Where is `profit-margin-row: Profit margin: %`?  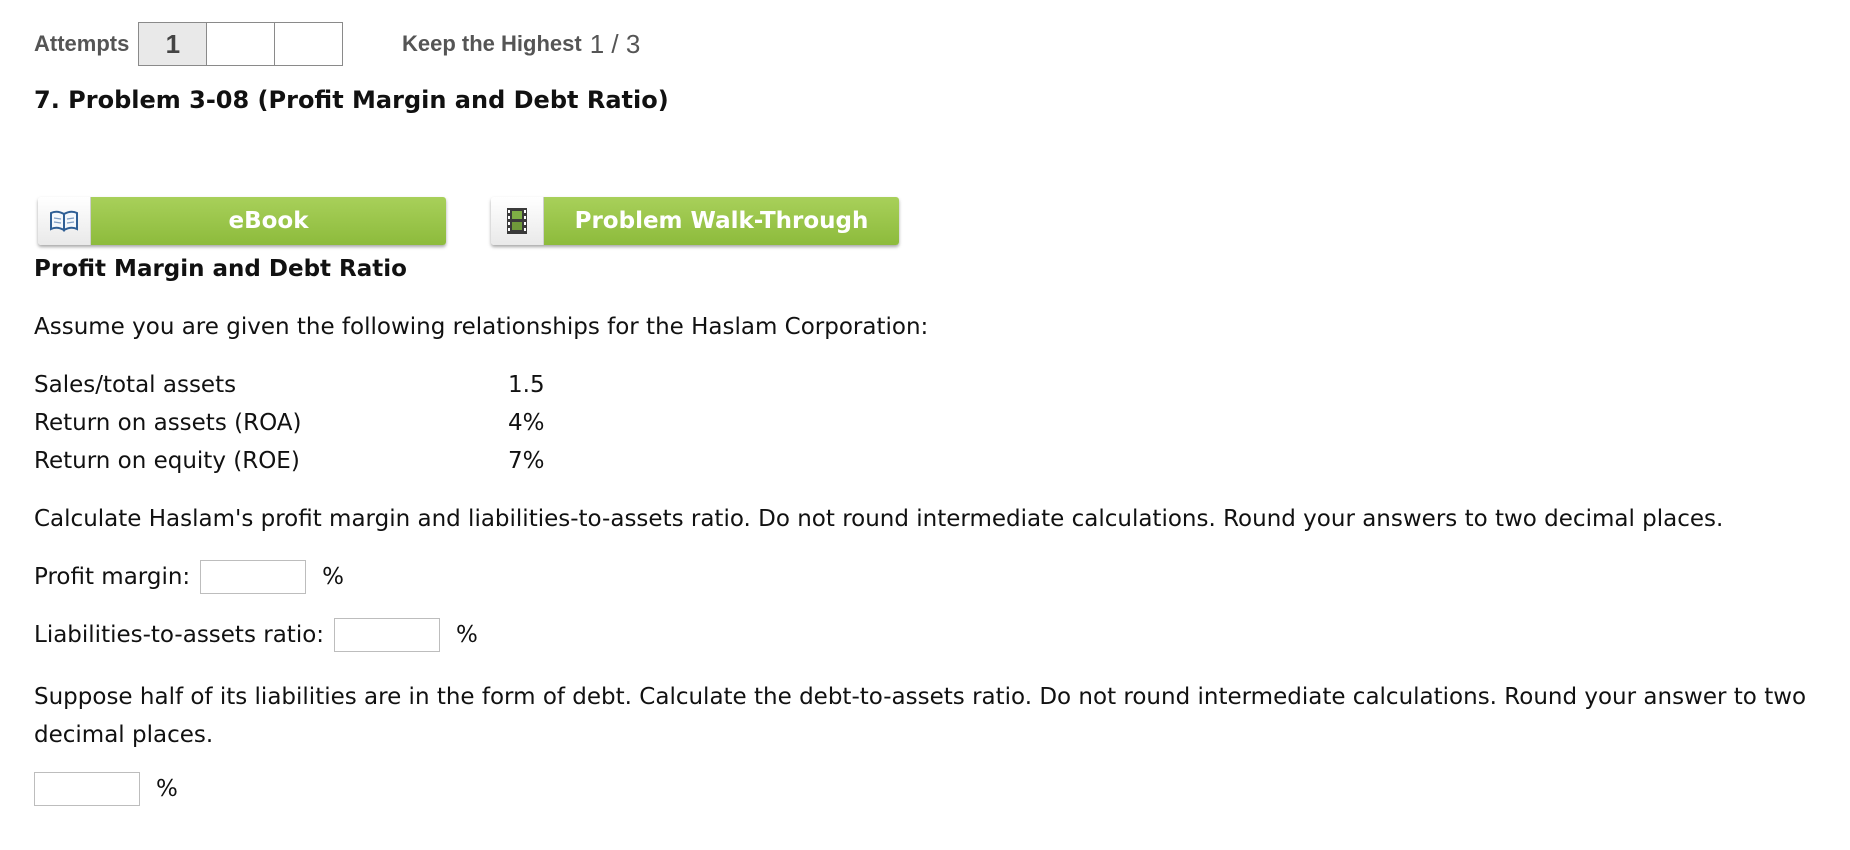 profit-margin-row: Profit margin: % is located at coordinates (189, 577).